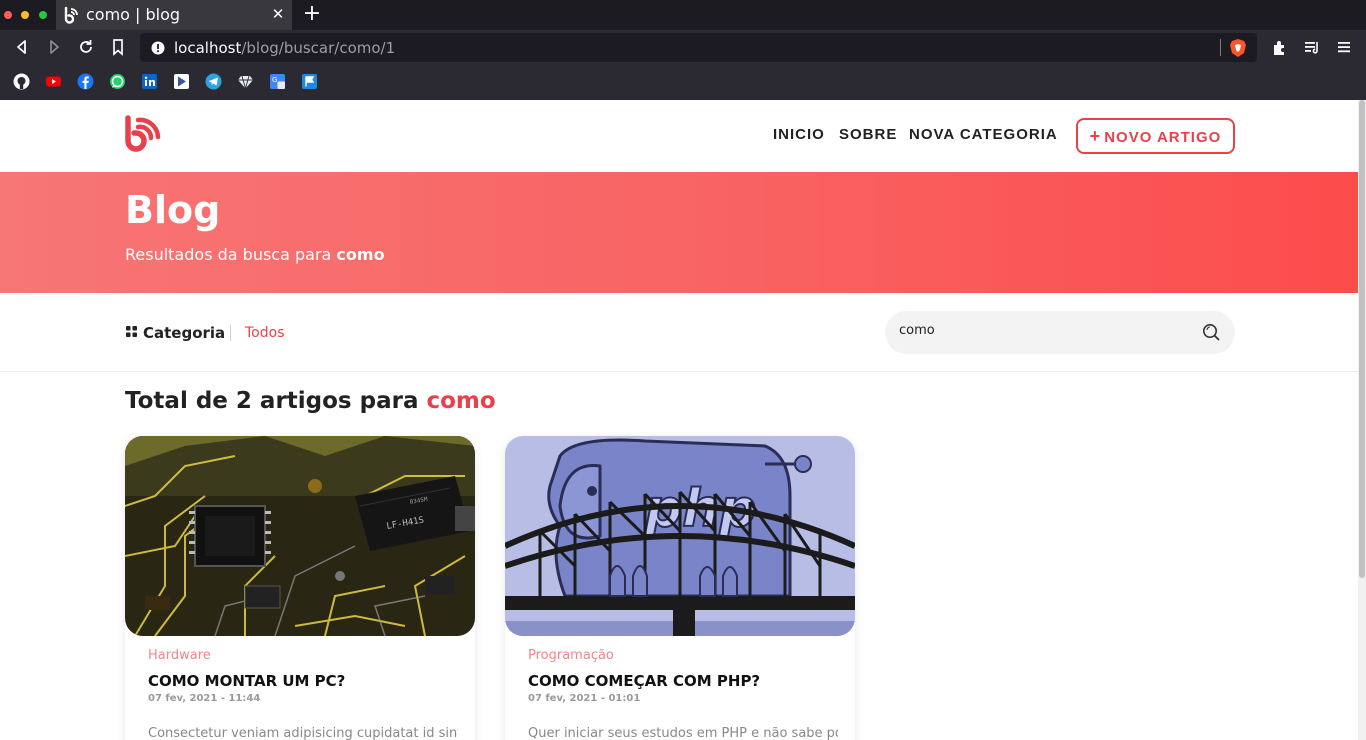 The image size is (1366, 740). What do you see at coordinates (1211, 332) in the screenshot?
I see `search-icon` at bounding box center [1211, 332].